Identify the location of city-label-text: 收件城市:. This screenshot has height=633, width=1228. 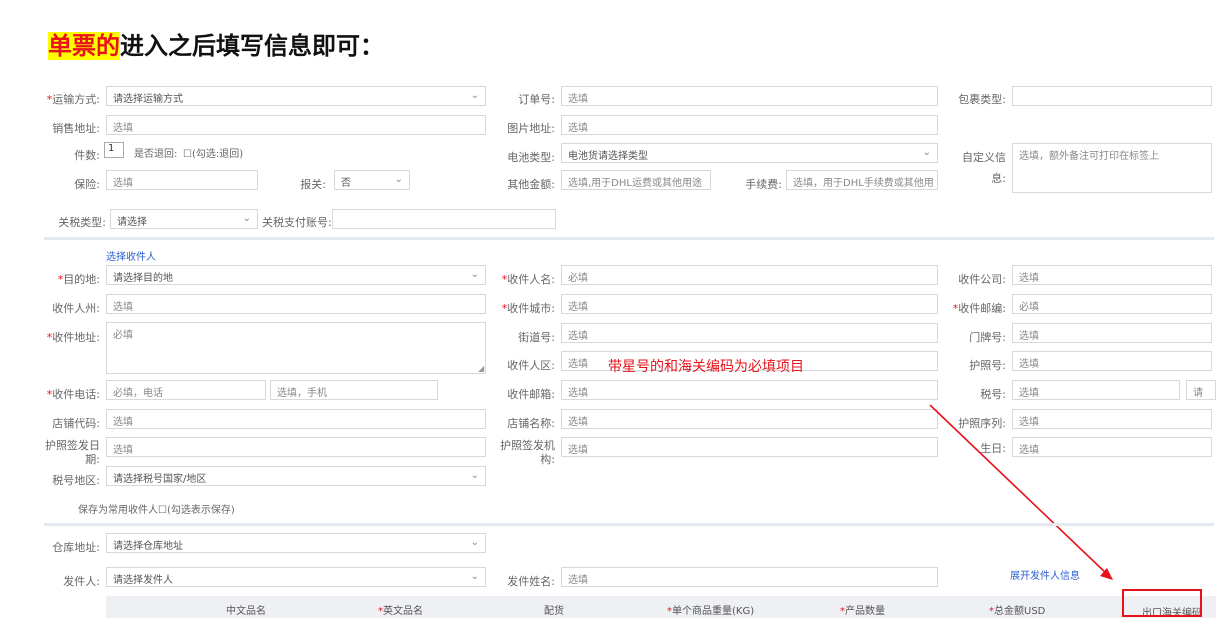
(531, 308).